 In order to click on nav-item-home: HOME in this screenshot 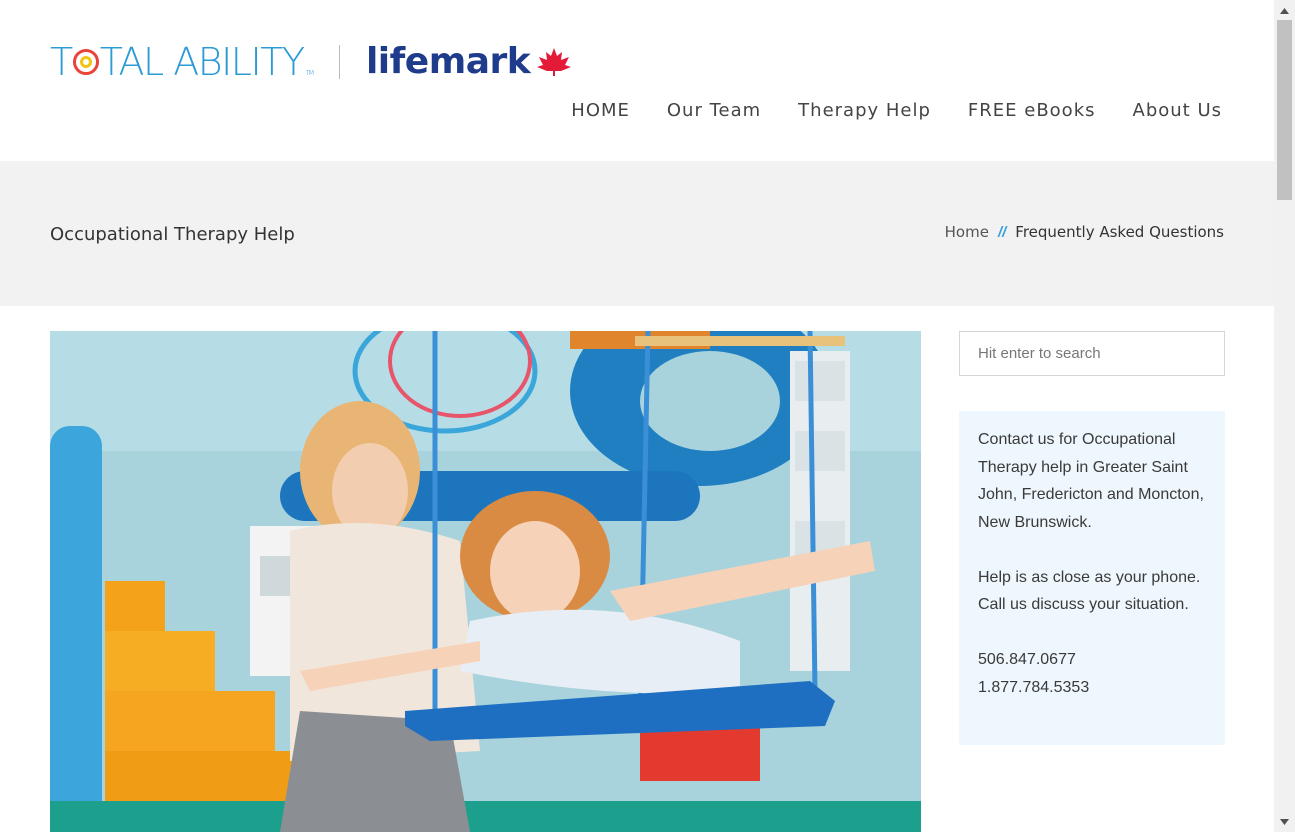, I will do `click(600, 110)`.